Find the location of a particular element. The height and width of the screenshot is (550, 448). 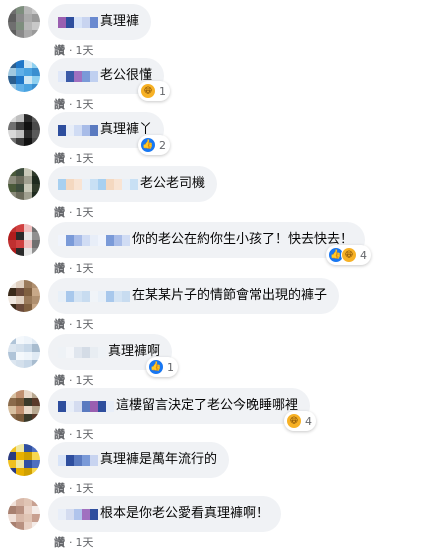

comment-text: 在某某片子的情節會常出現的褲子 is located at coordinates (230, 295).